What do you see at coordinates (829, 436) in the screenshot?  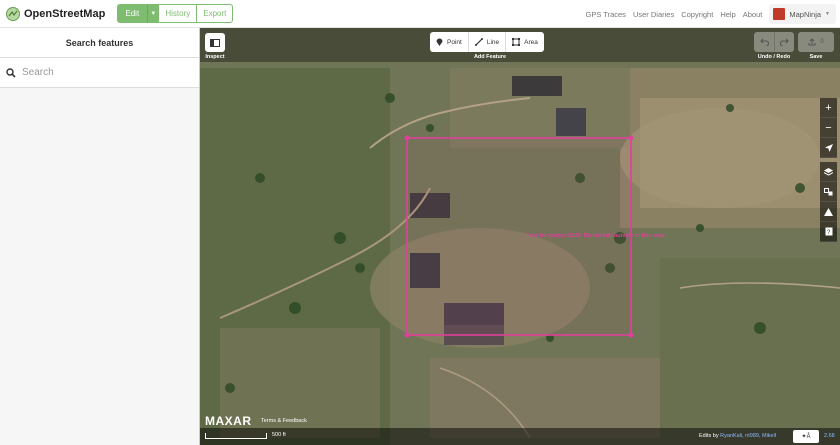 I see `version-link: 2.68` at bounding box center [829, 436].